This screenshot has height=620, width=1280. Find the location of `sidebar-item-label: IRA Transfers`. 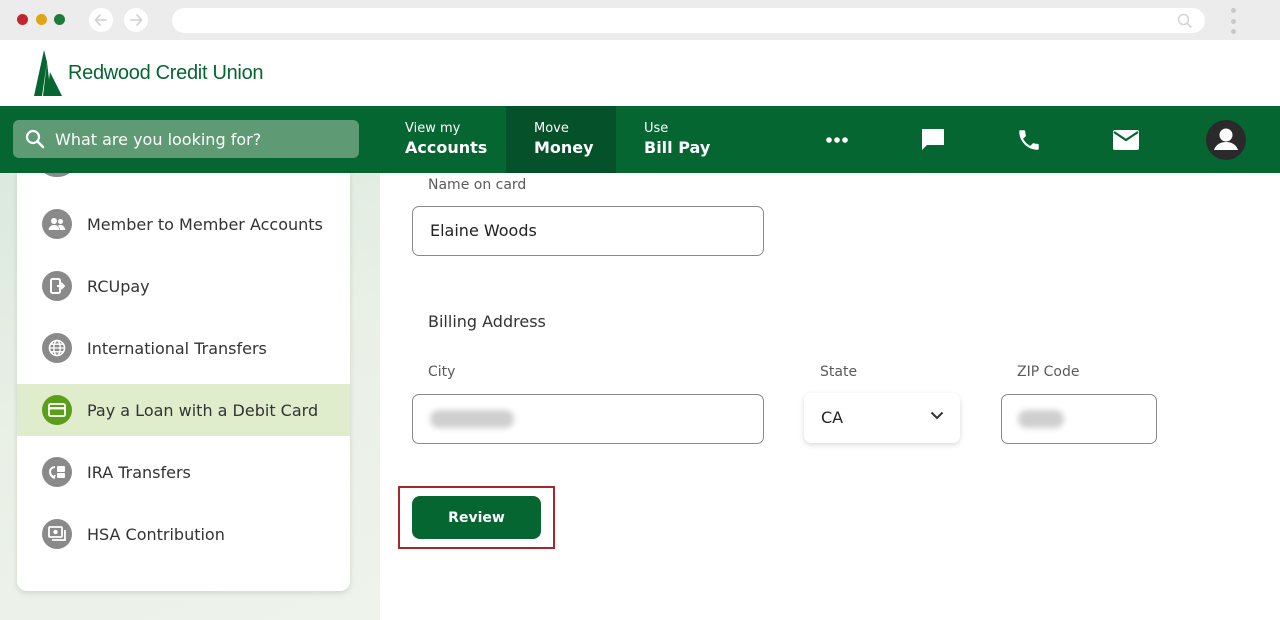

sidebar-item-label: IRA Transfers is located at coordinates (139, 472).